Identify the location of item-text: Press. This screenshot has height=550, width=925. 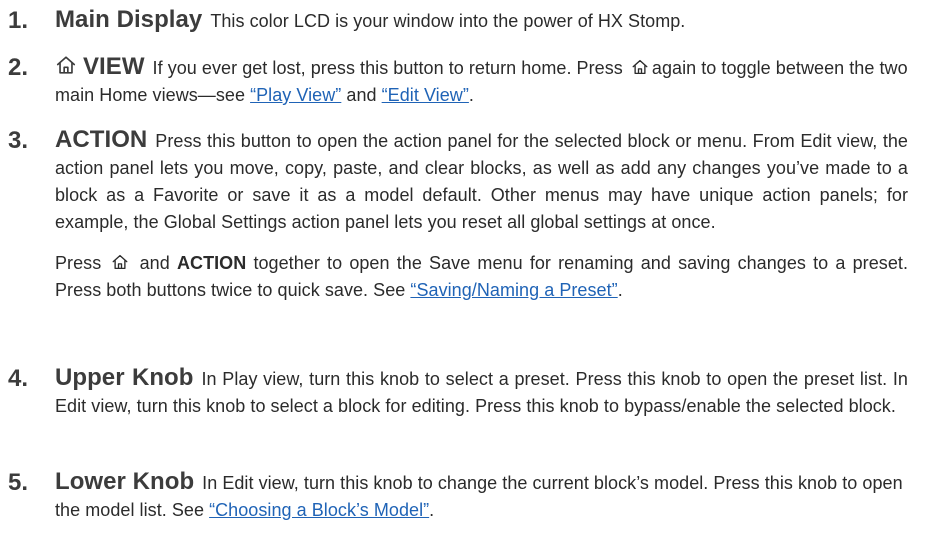
(78, 263).